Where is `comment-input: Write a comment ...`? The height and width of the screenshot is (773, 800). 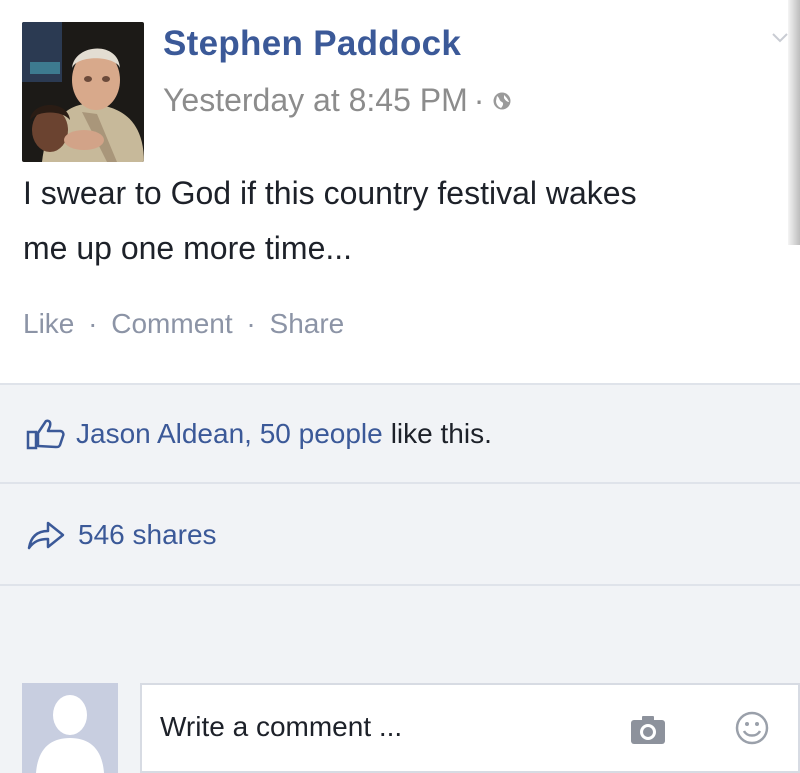 comment-input: Write a comment ... is located at coordinates (470, 728).